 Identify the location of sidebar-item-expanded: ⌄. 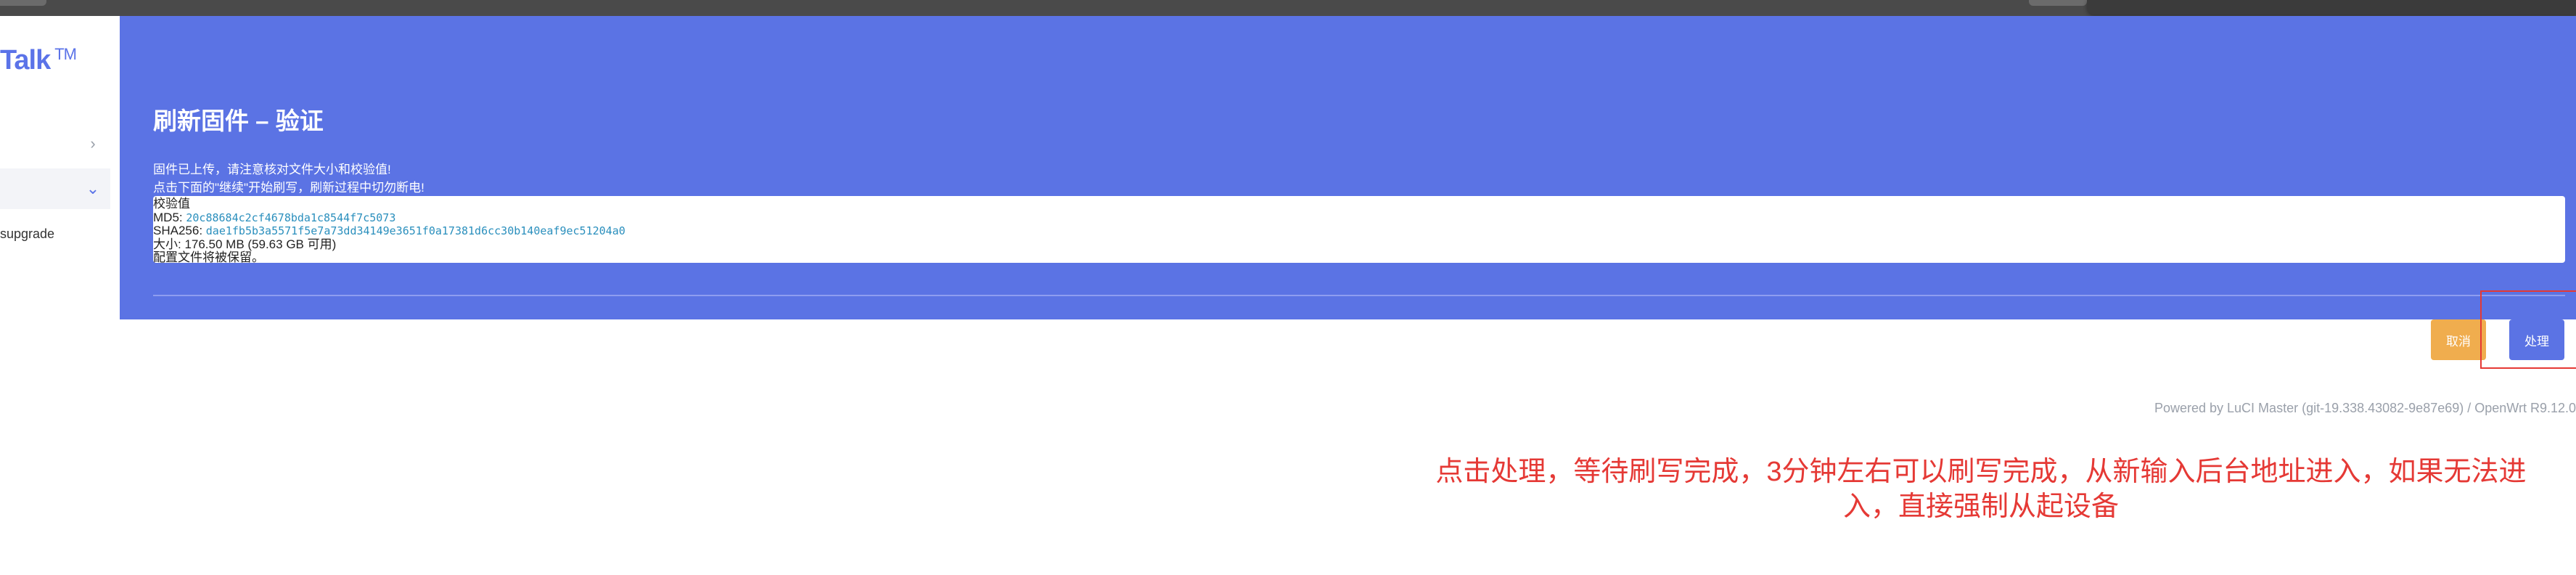
(55, 188).